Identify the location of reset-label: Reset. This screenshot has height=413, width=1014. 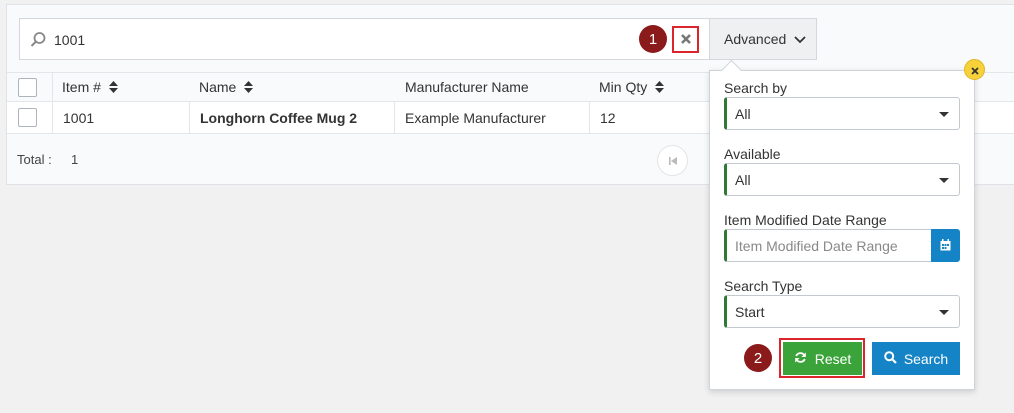
(833, 358).